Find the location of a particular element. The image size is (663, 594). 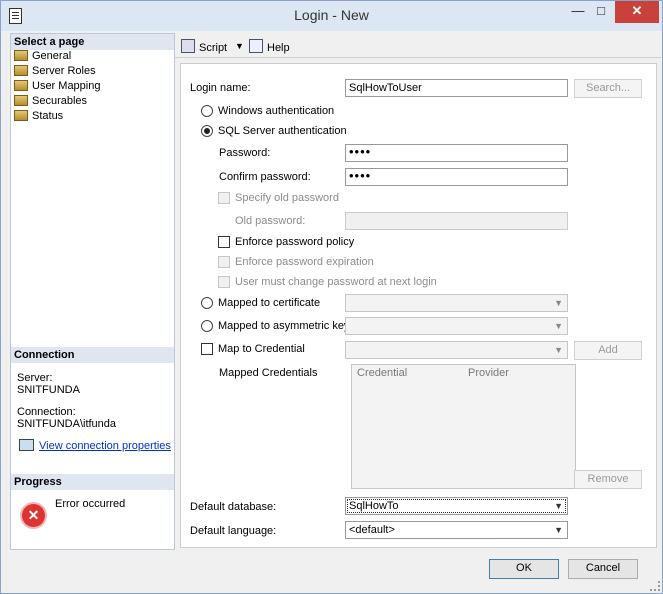

view-connection-properties-link: View connection properties is located at coordinates (105, 446).